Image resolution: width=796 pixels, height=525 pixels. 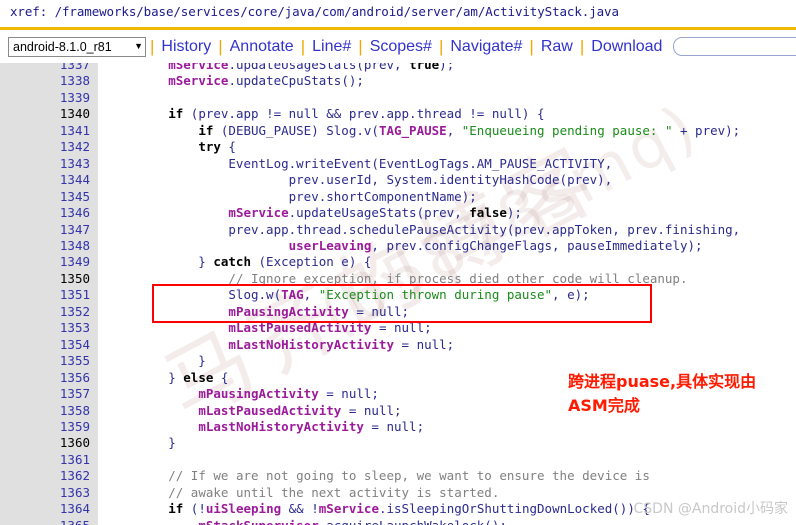 I want to click on code-token: {, so click(x=228, y=147).